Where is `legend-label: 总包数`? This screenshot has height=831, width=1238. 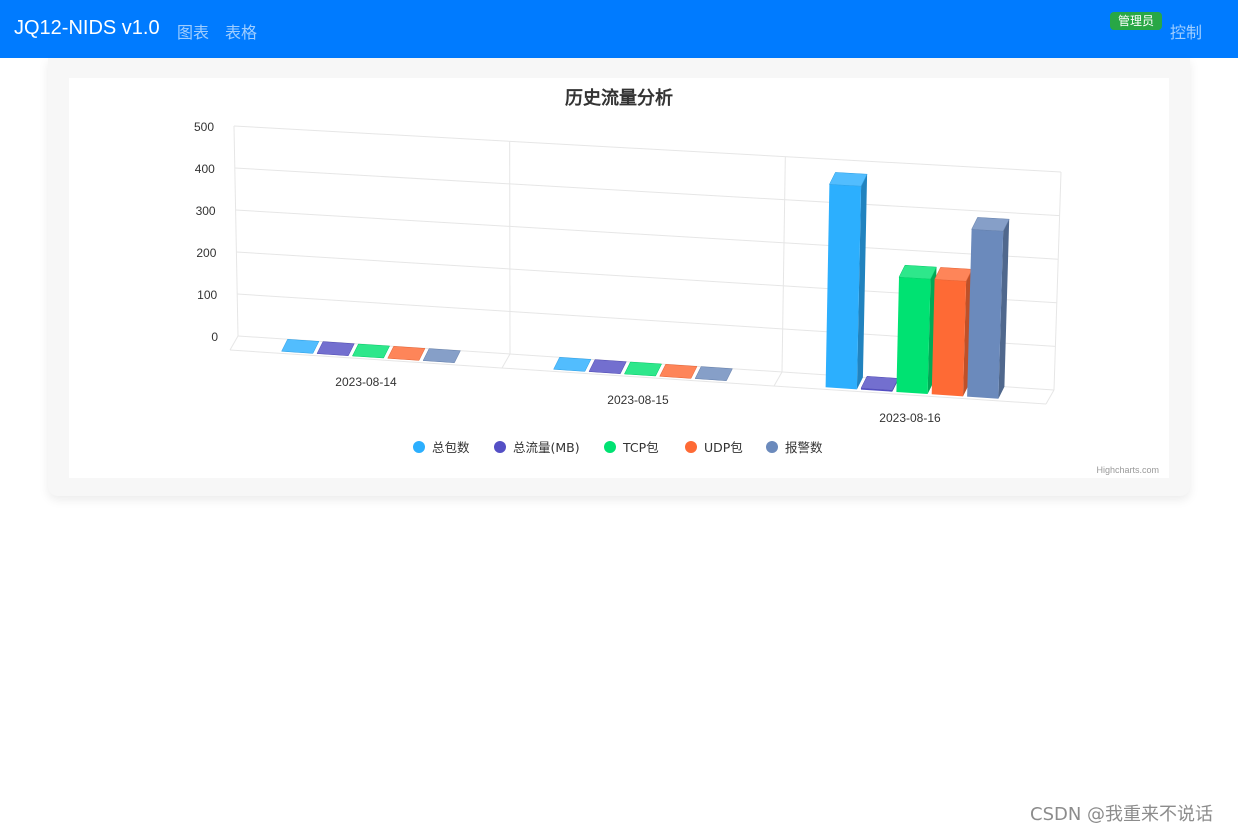 legend-label: 总包数 is located at coordinates (451, 447).